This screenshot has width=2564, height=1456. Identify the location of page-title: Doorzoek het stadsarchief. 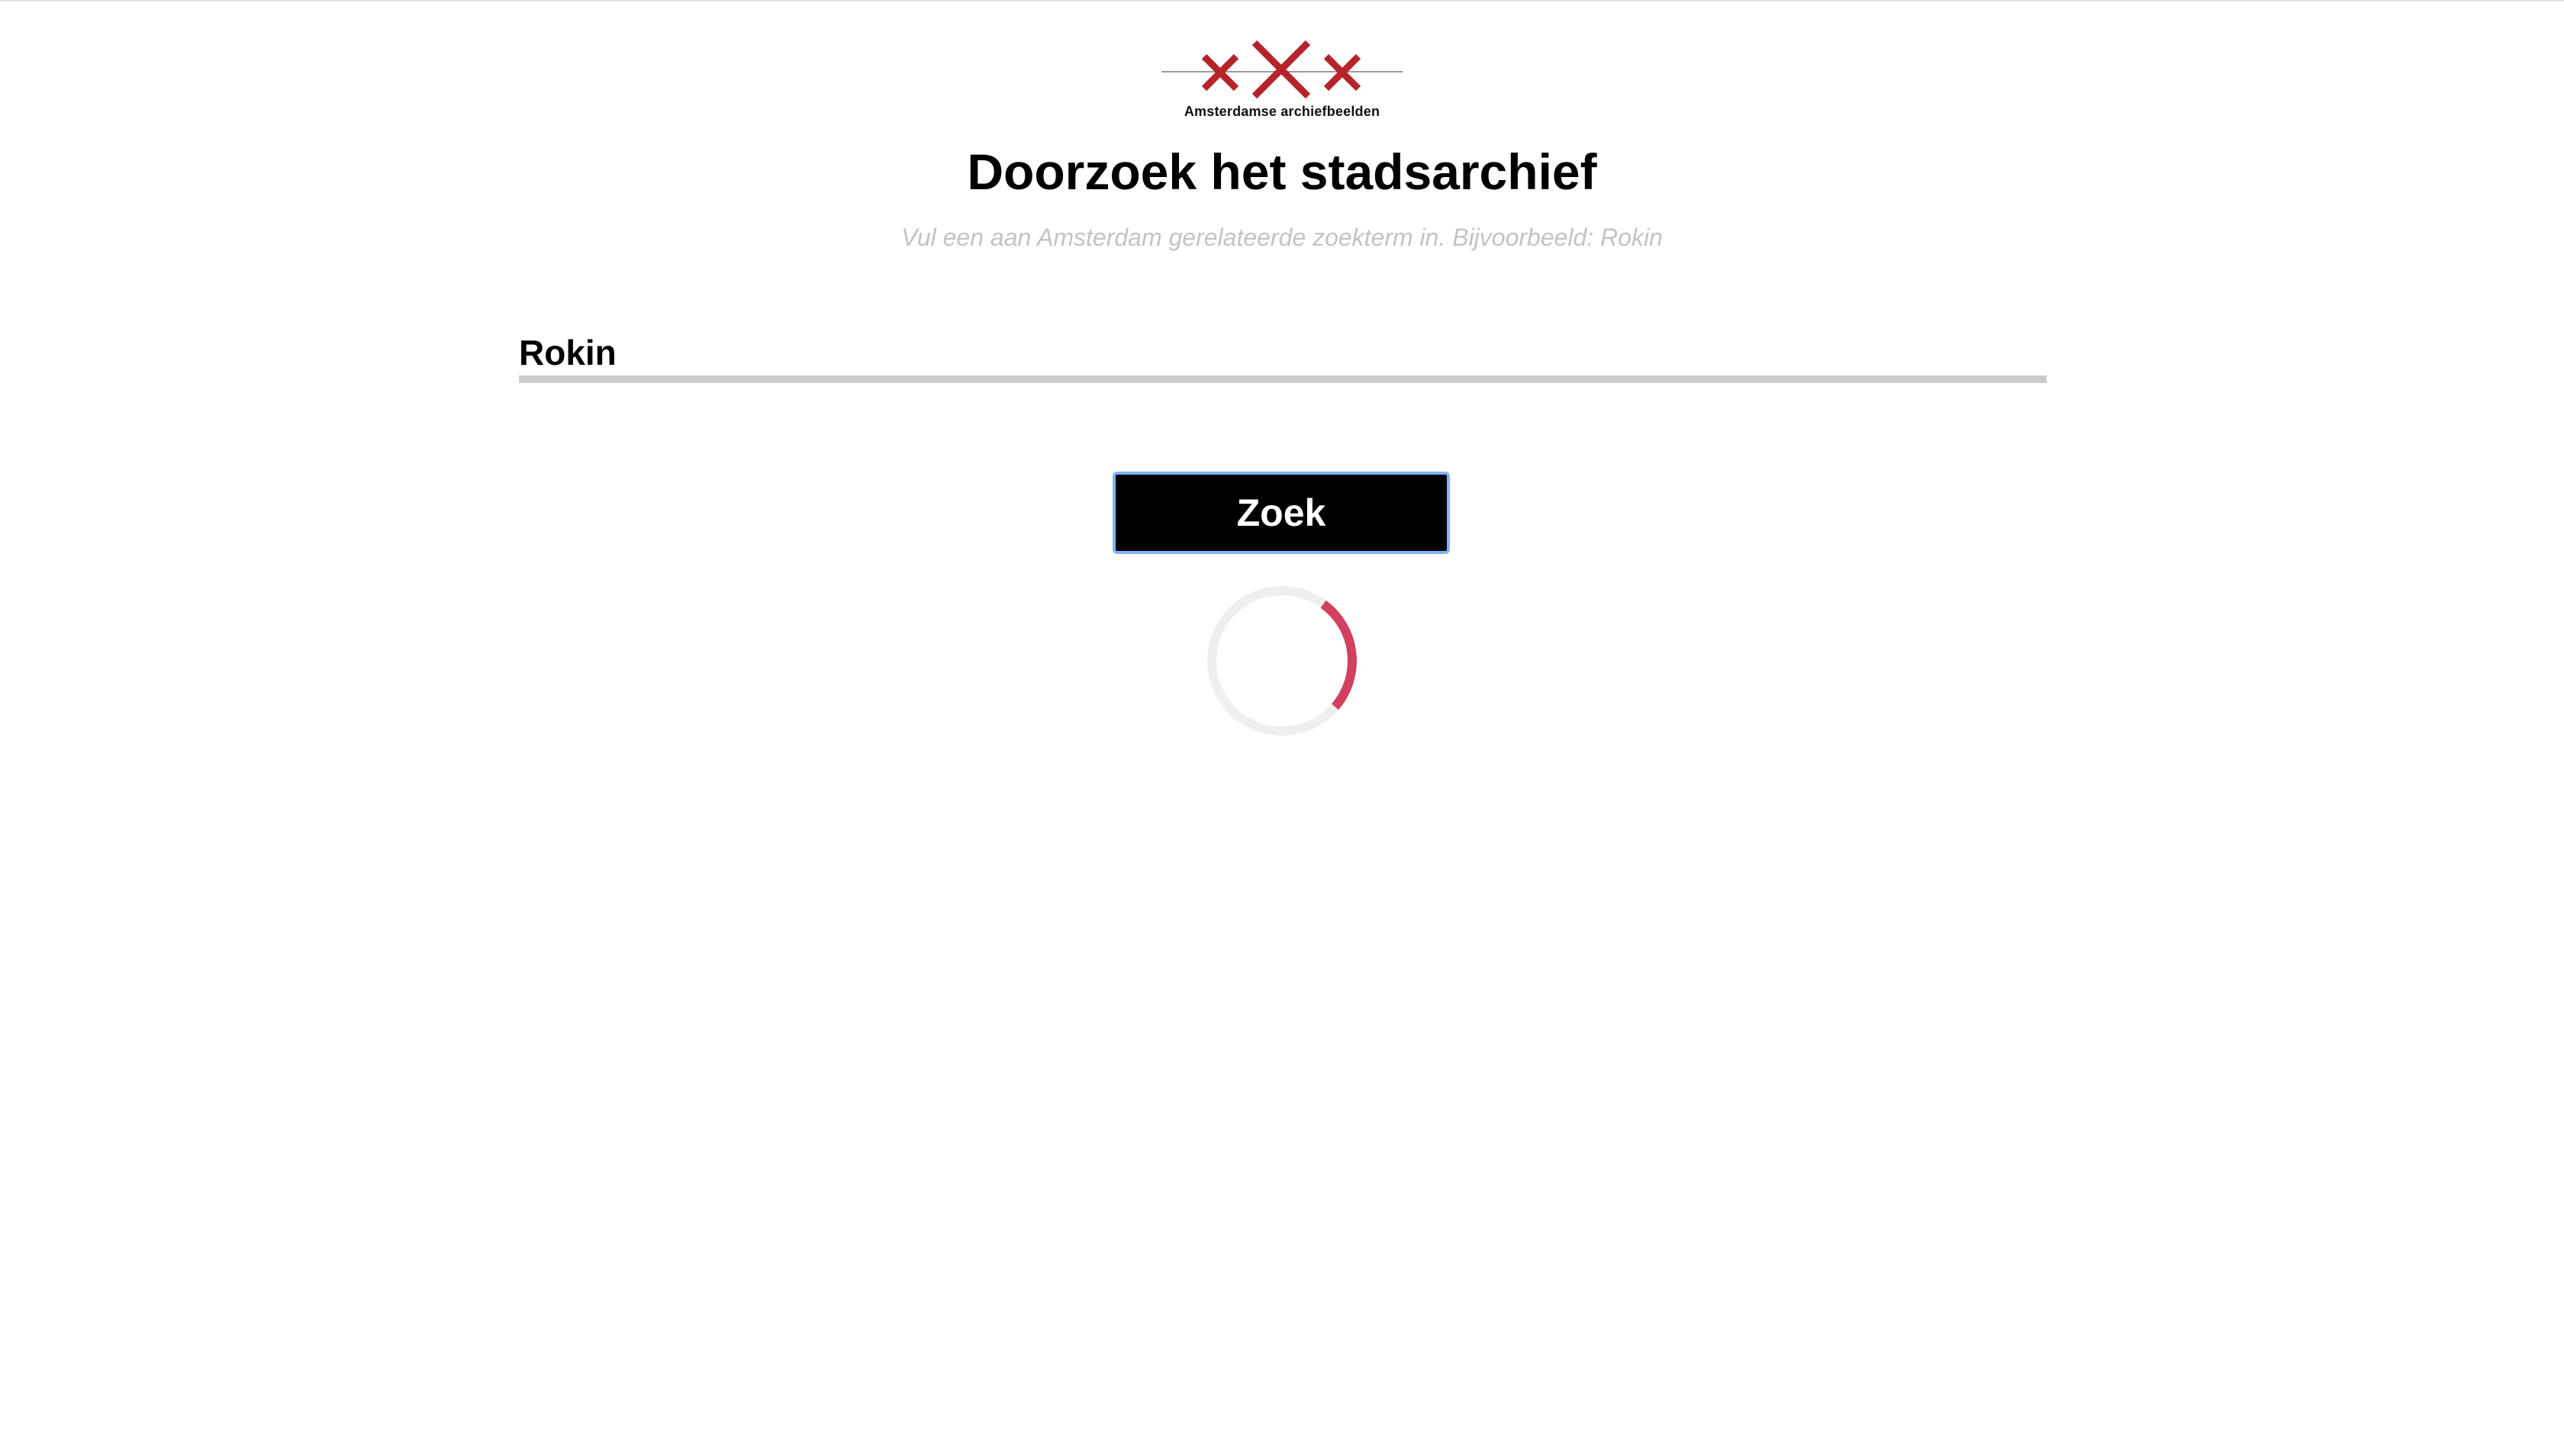
(1282, 171).